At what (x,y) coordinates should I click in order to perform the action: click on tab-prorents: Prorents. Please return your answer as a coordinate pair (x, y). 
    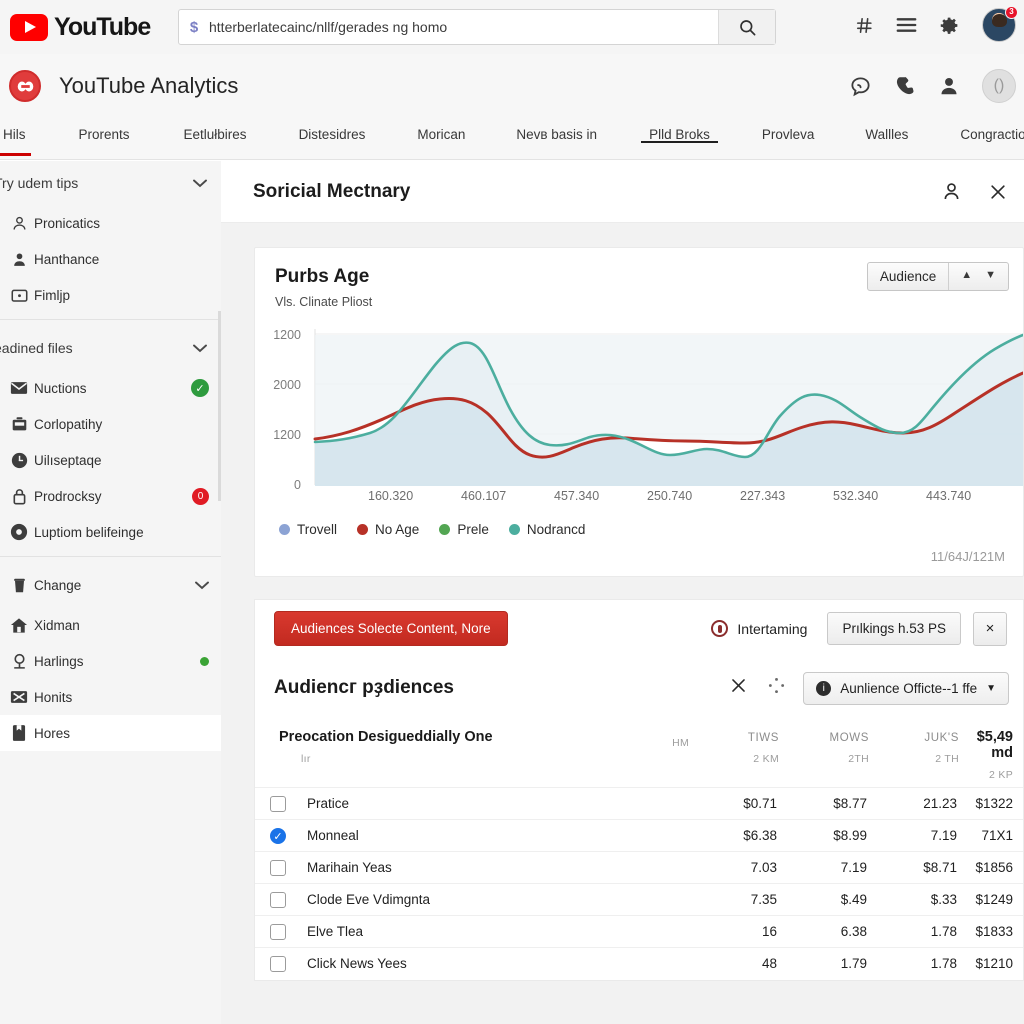
    Looking at the image, I should click on (104, 143).